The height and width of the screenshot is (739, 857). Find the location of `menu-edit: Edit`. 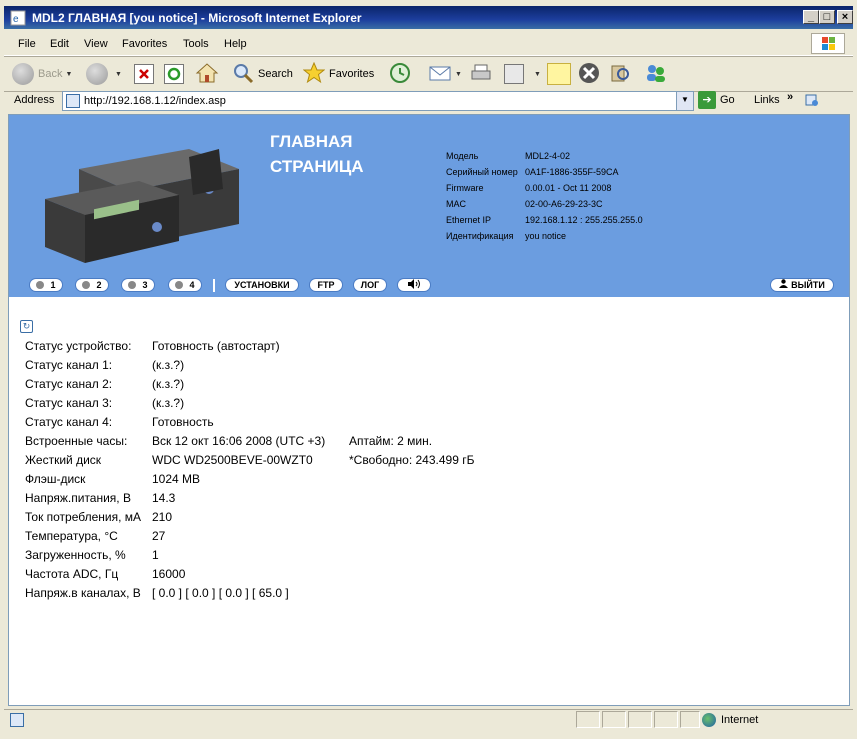

menu-edit: Edit is located at coordinates (59, 44).